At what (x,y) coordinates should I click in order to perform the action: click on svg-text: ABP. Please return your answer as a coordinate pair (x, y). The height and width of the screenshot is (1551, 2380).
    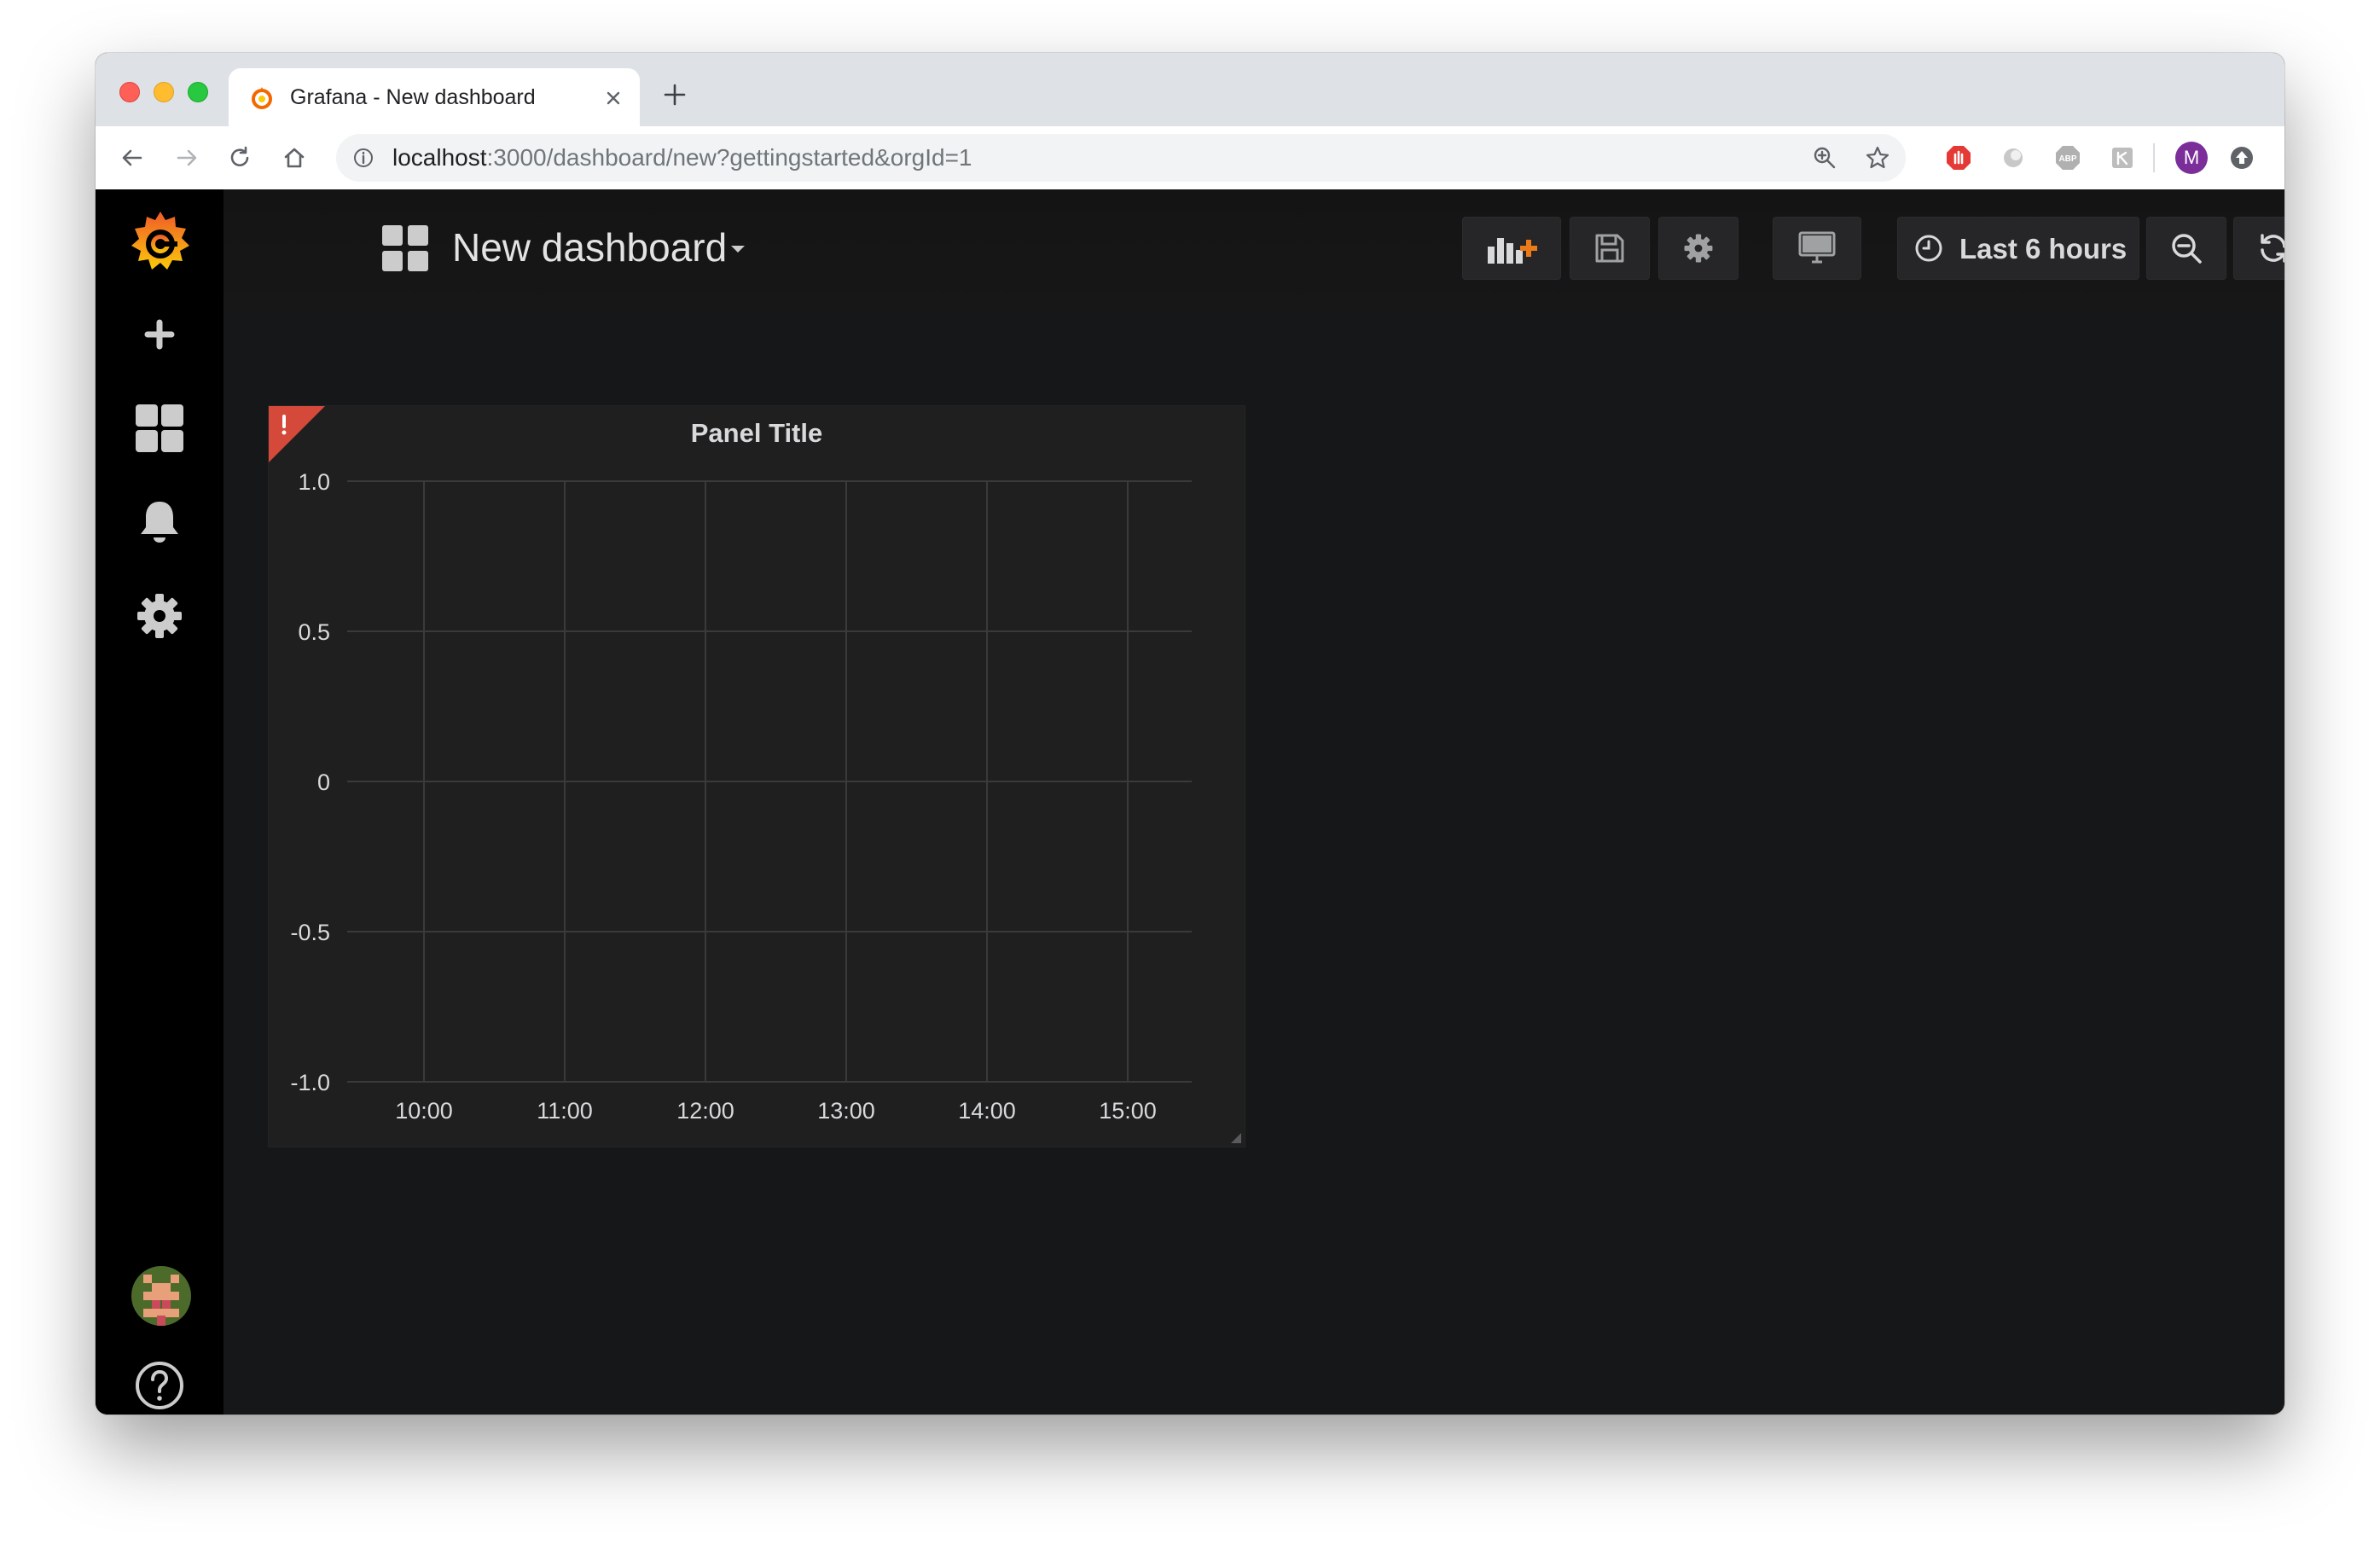
    Looking at the image, I should click on (2067, 159).